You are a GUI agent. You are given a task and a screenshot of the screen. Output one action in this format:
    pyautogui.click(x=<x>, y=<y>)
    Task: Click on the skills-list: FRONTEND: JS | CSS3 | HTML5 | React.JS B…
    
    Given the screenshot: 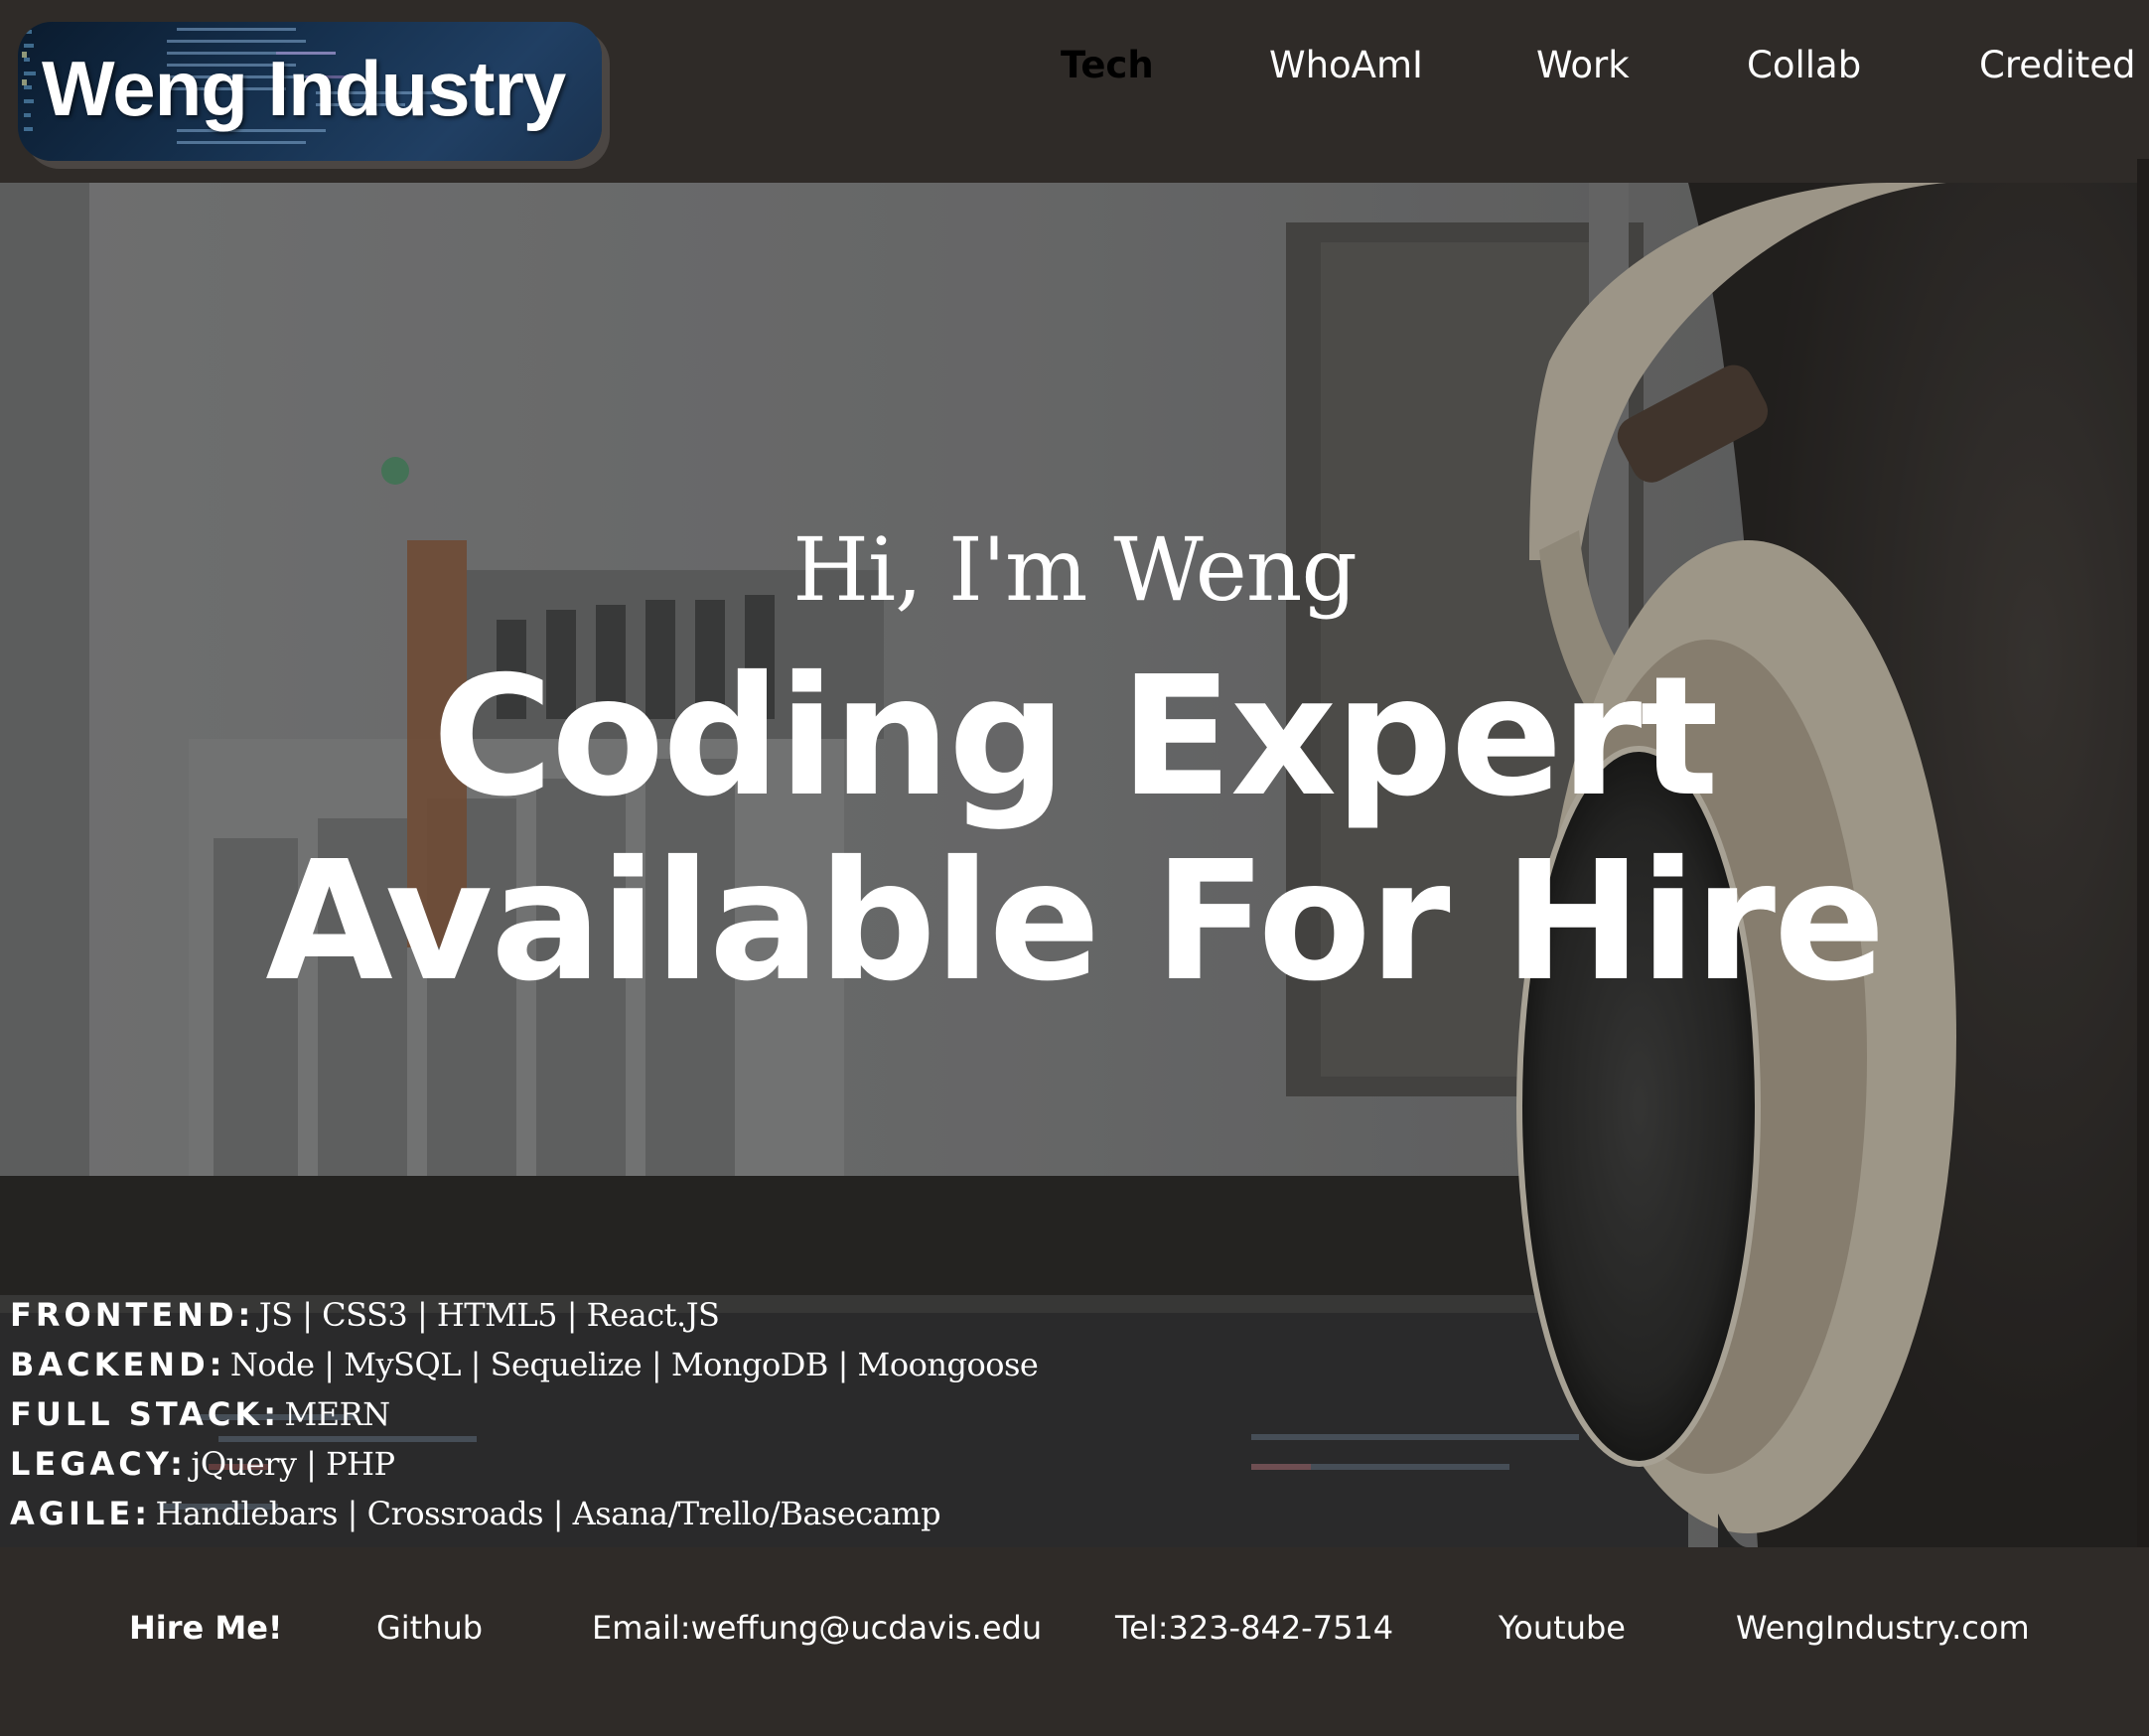 What is the action you would take?
    pyautogui.click(x=524, y=1414)
    